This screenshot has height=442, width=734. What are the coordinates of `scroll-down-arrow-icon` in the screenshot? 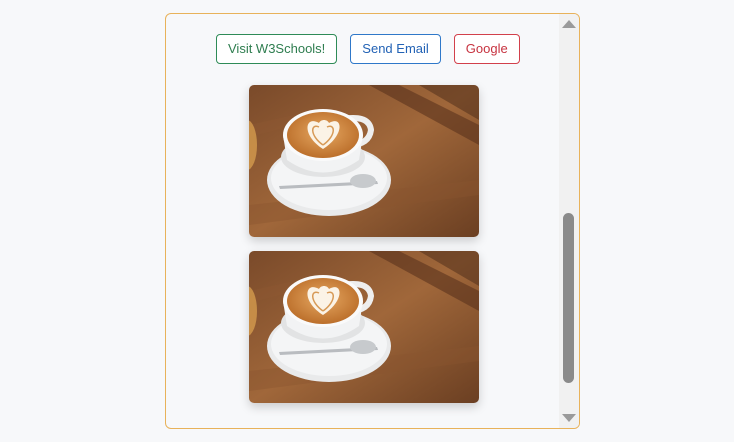 It's located at (569, 418).